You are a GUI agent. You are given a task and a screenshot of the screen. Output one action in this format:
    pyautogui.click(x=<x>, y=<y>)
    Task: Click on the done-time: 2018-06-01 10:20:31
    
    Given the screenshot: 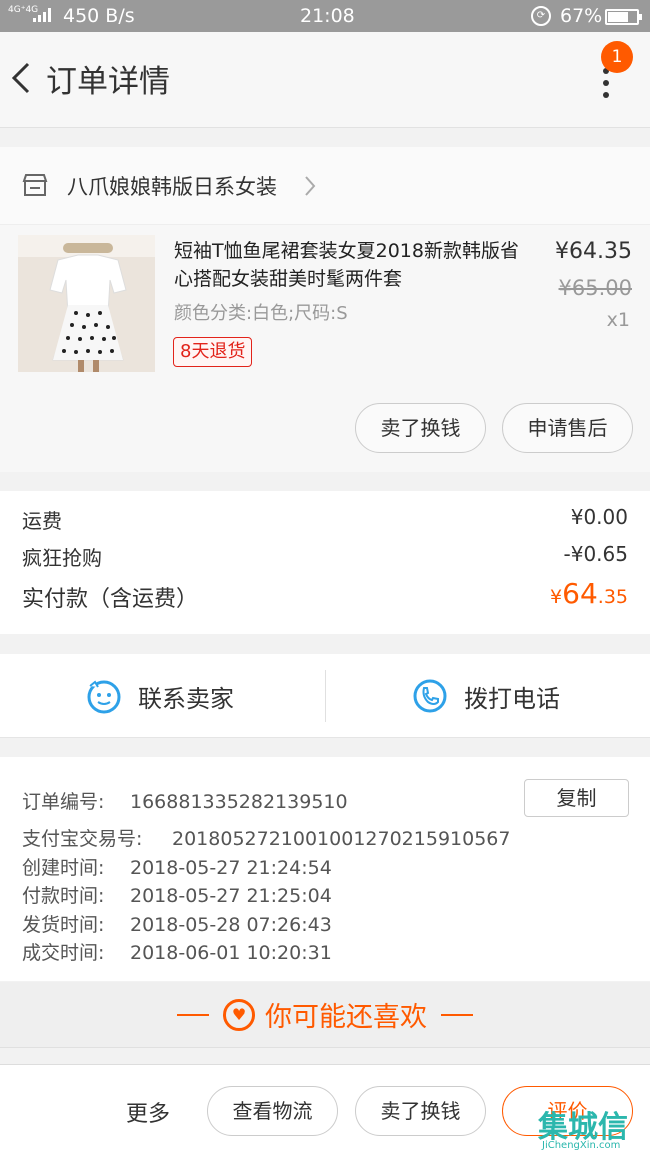 What is the action you would take?
    pyautogui.click(x=231, y=953)
    